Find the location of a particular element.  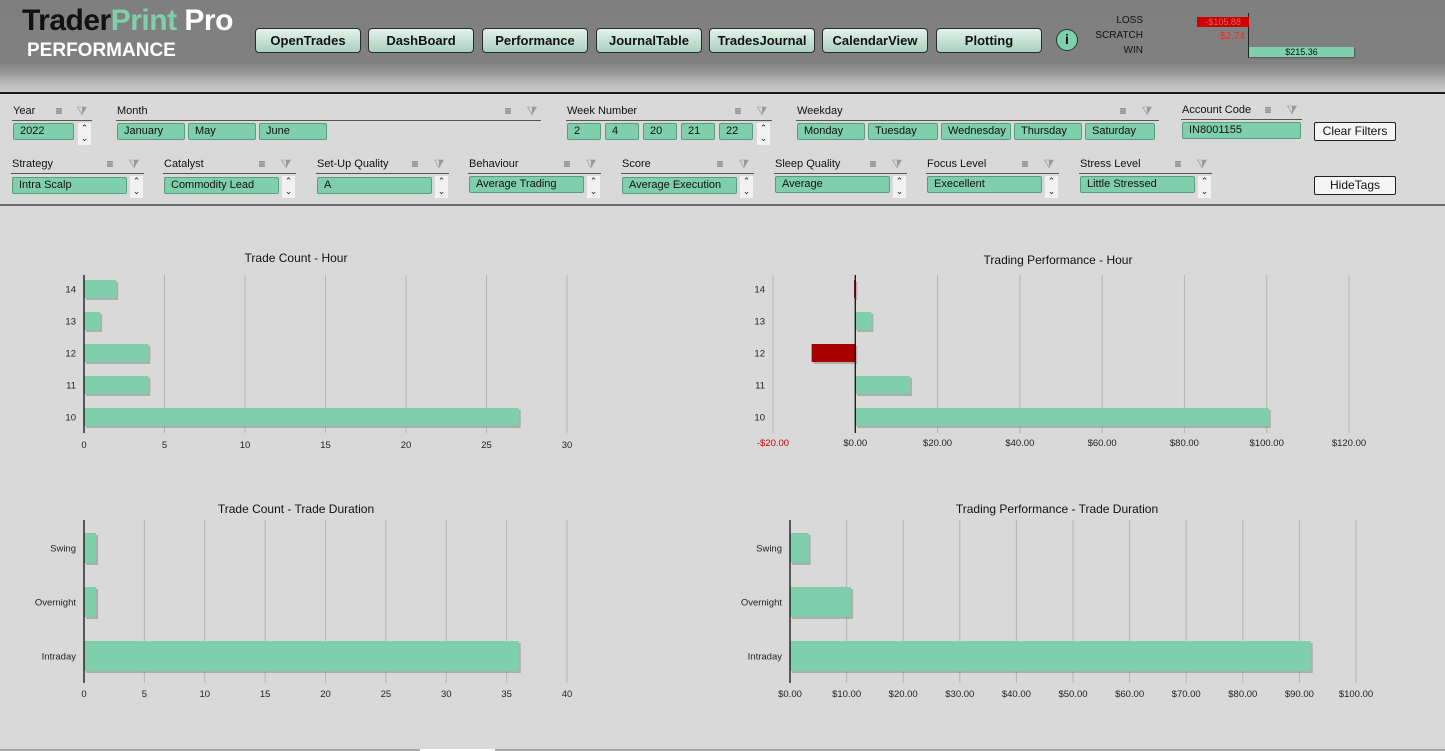

filter-year-chip: 2022 is located at coordinates (43, 131).